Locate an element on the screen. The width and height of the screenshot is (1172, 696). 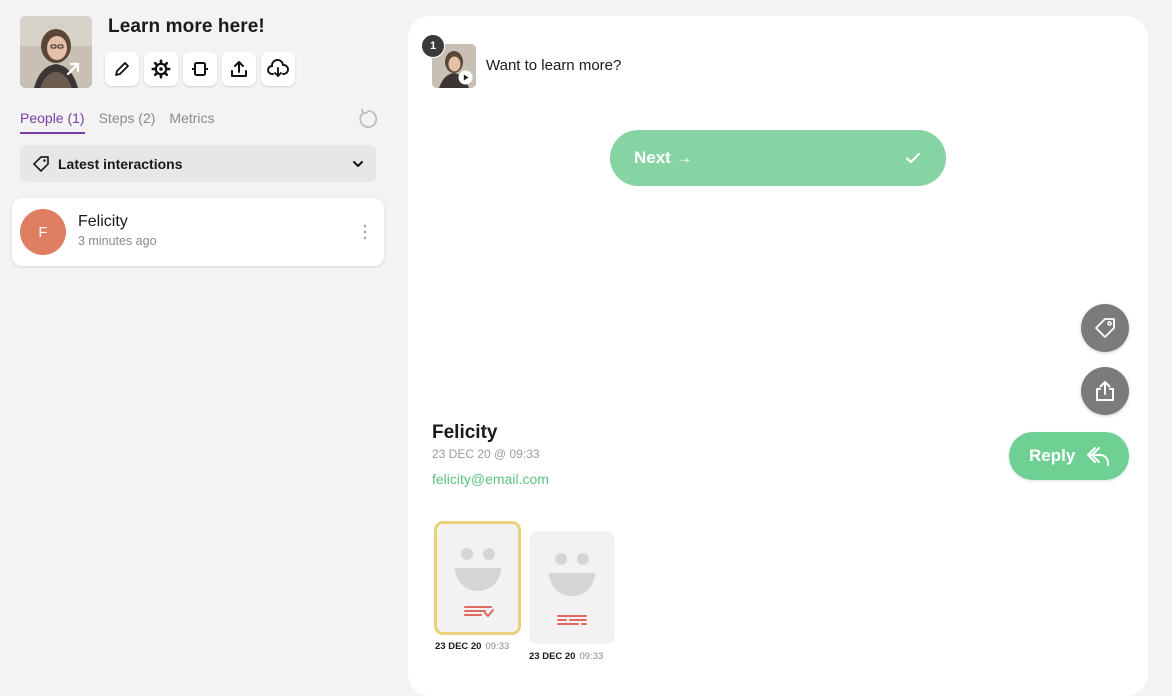
settings-icon is located at coordinates (161, 69).